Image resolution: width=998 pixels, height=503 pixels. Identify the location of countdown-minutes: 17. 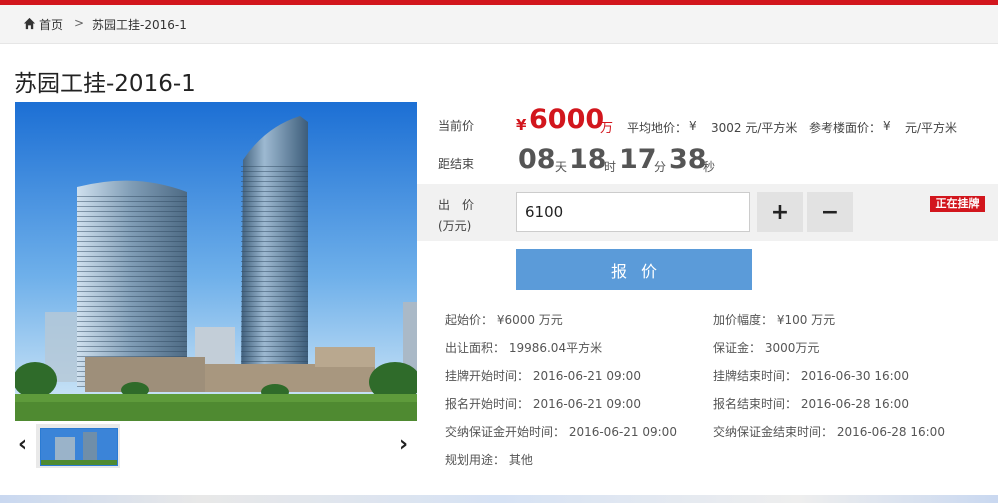
(638, 159).